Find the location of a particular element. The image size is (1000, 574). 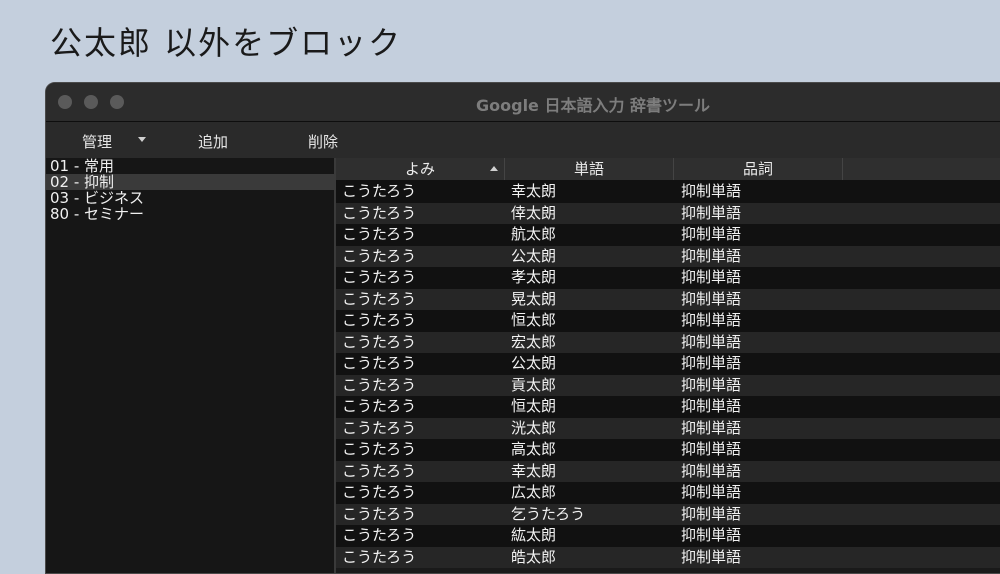

table-row: こうたろう 航太郎 抑制単語 is located at coordinates (668, 235).